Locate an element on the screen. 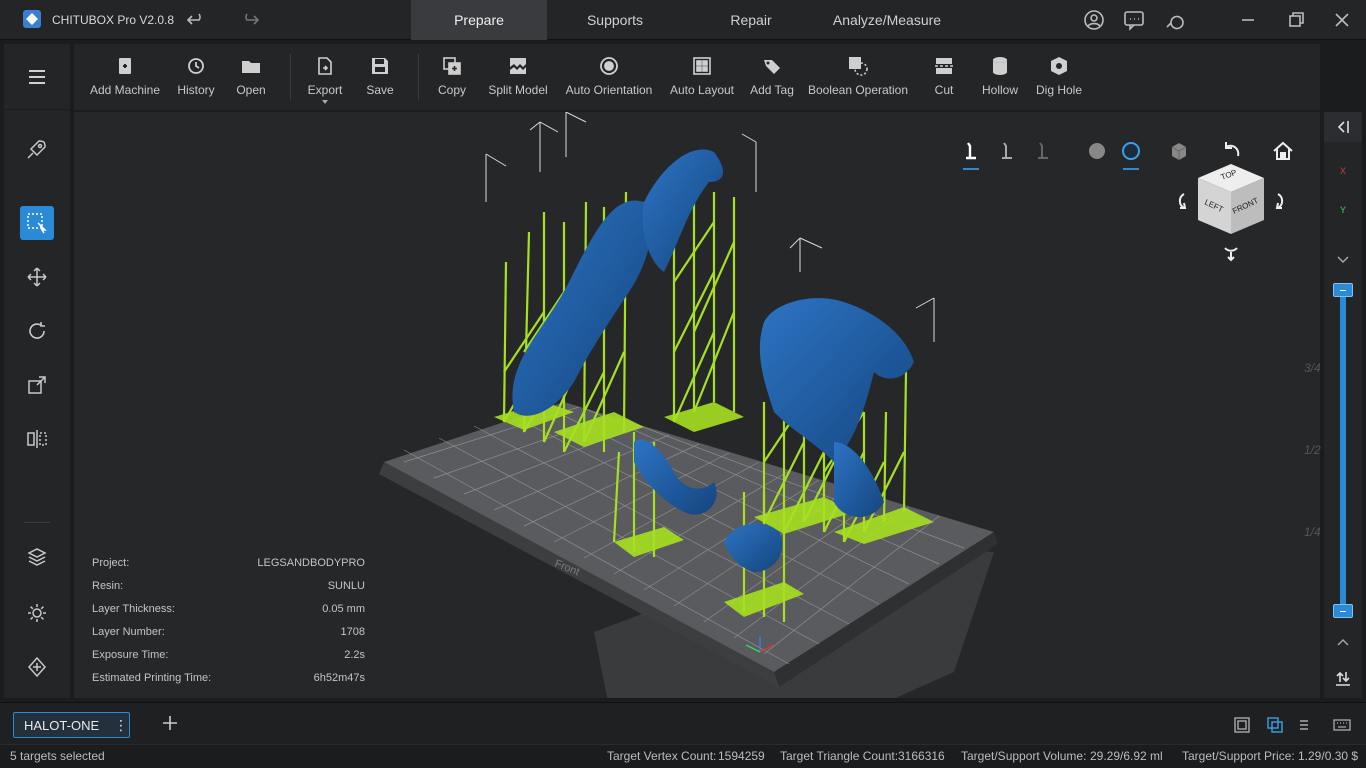  move-tool is located at coordinates (37, 277).